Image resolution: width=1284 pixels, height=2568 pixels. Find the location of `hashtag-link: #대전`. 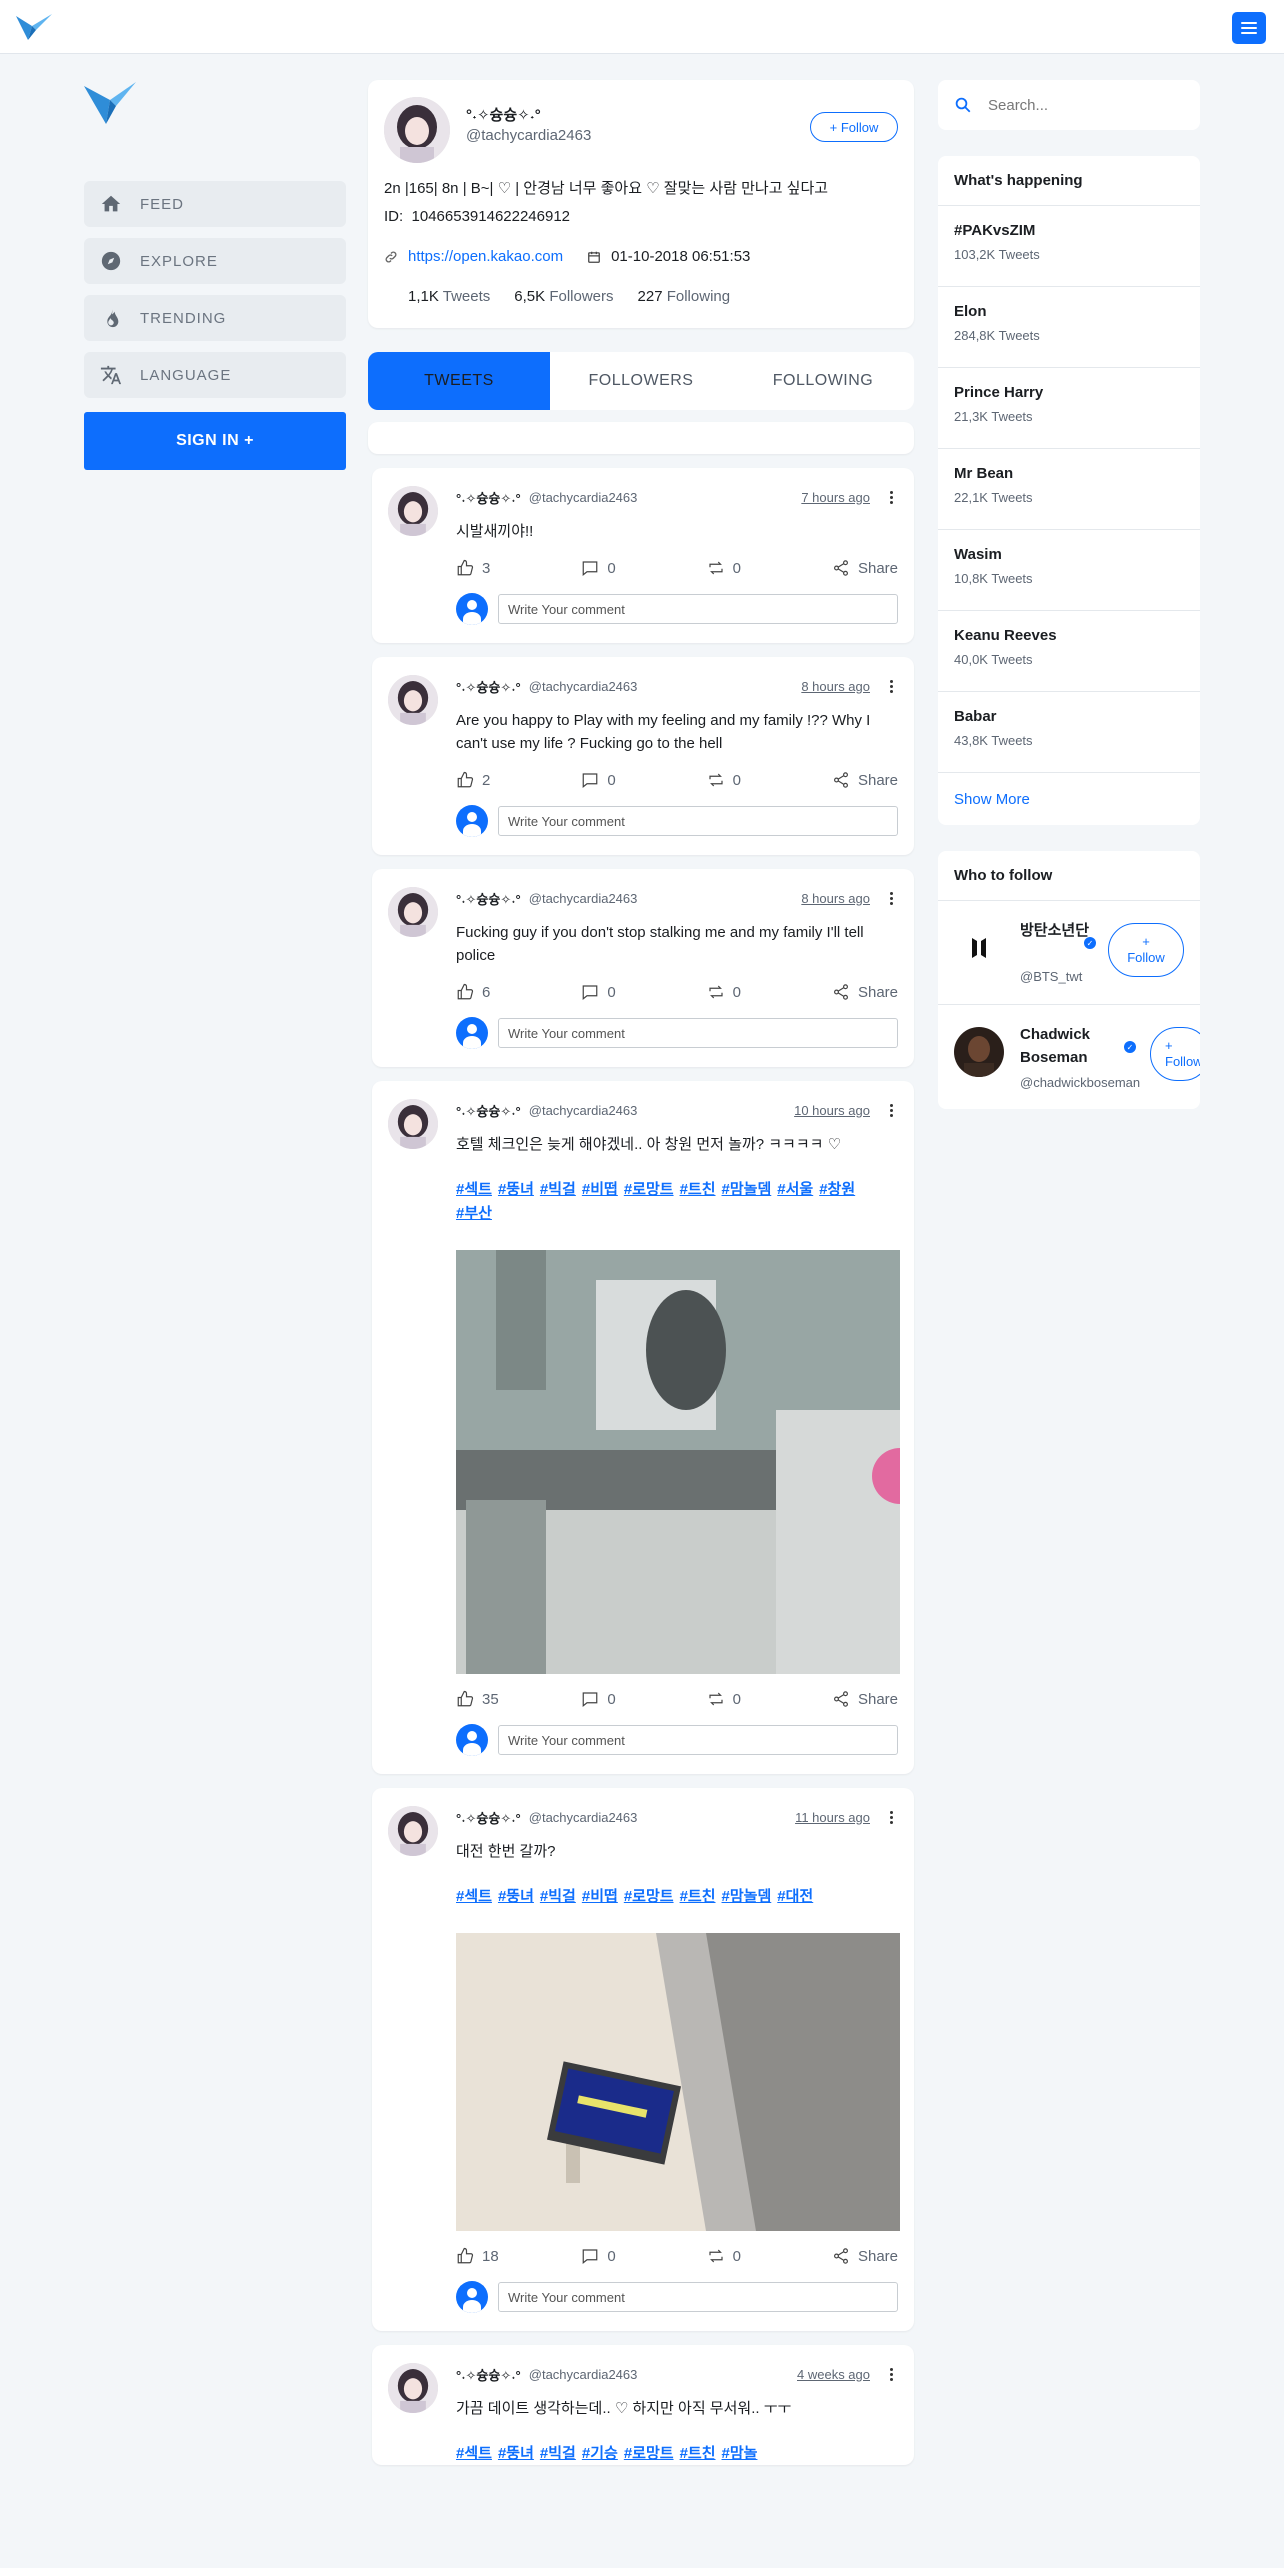

hashtag-link: #대전 is located at coordinates (795, 1896).